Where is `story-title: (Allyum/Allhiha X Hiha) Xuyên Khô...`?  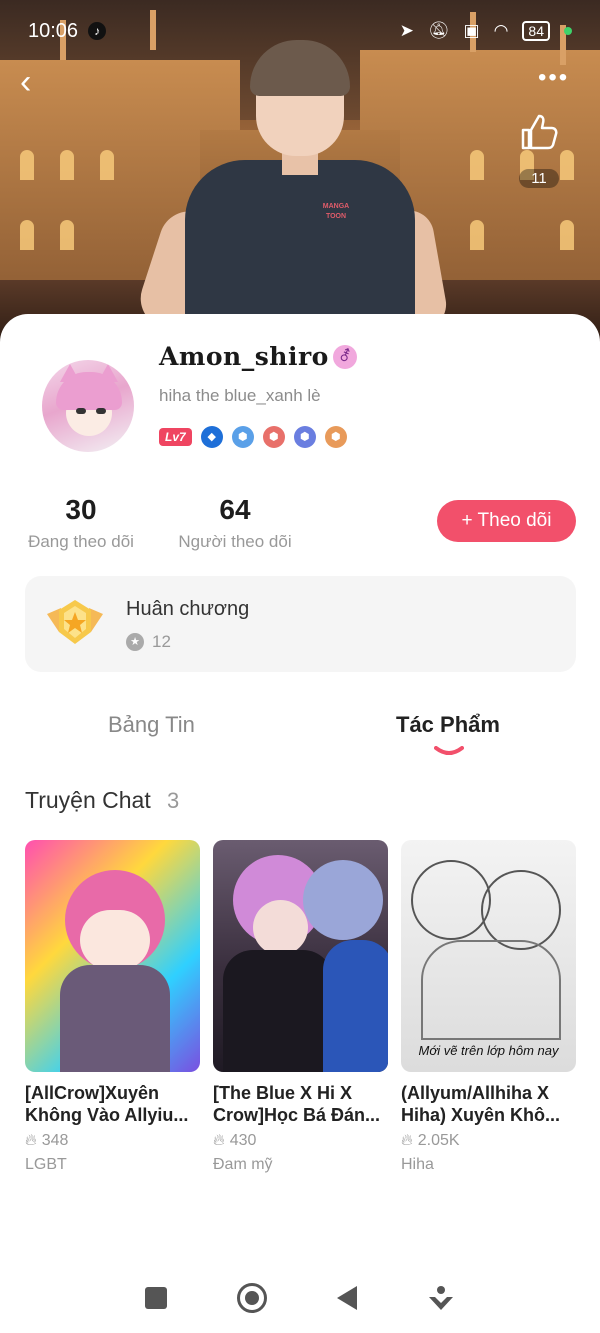
story-title: (Allyum/Allhiha X Hiha) Xuyên Khô... is located at coordinates (488, 1104).